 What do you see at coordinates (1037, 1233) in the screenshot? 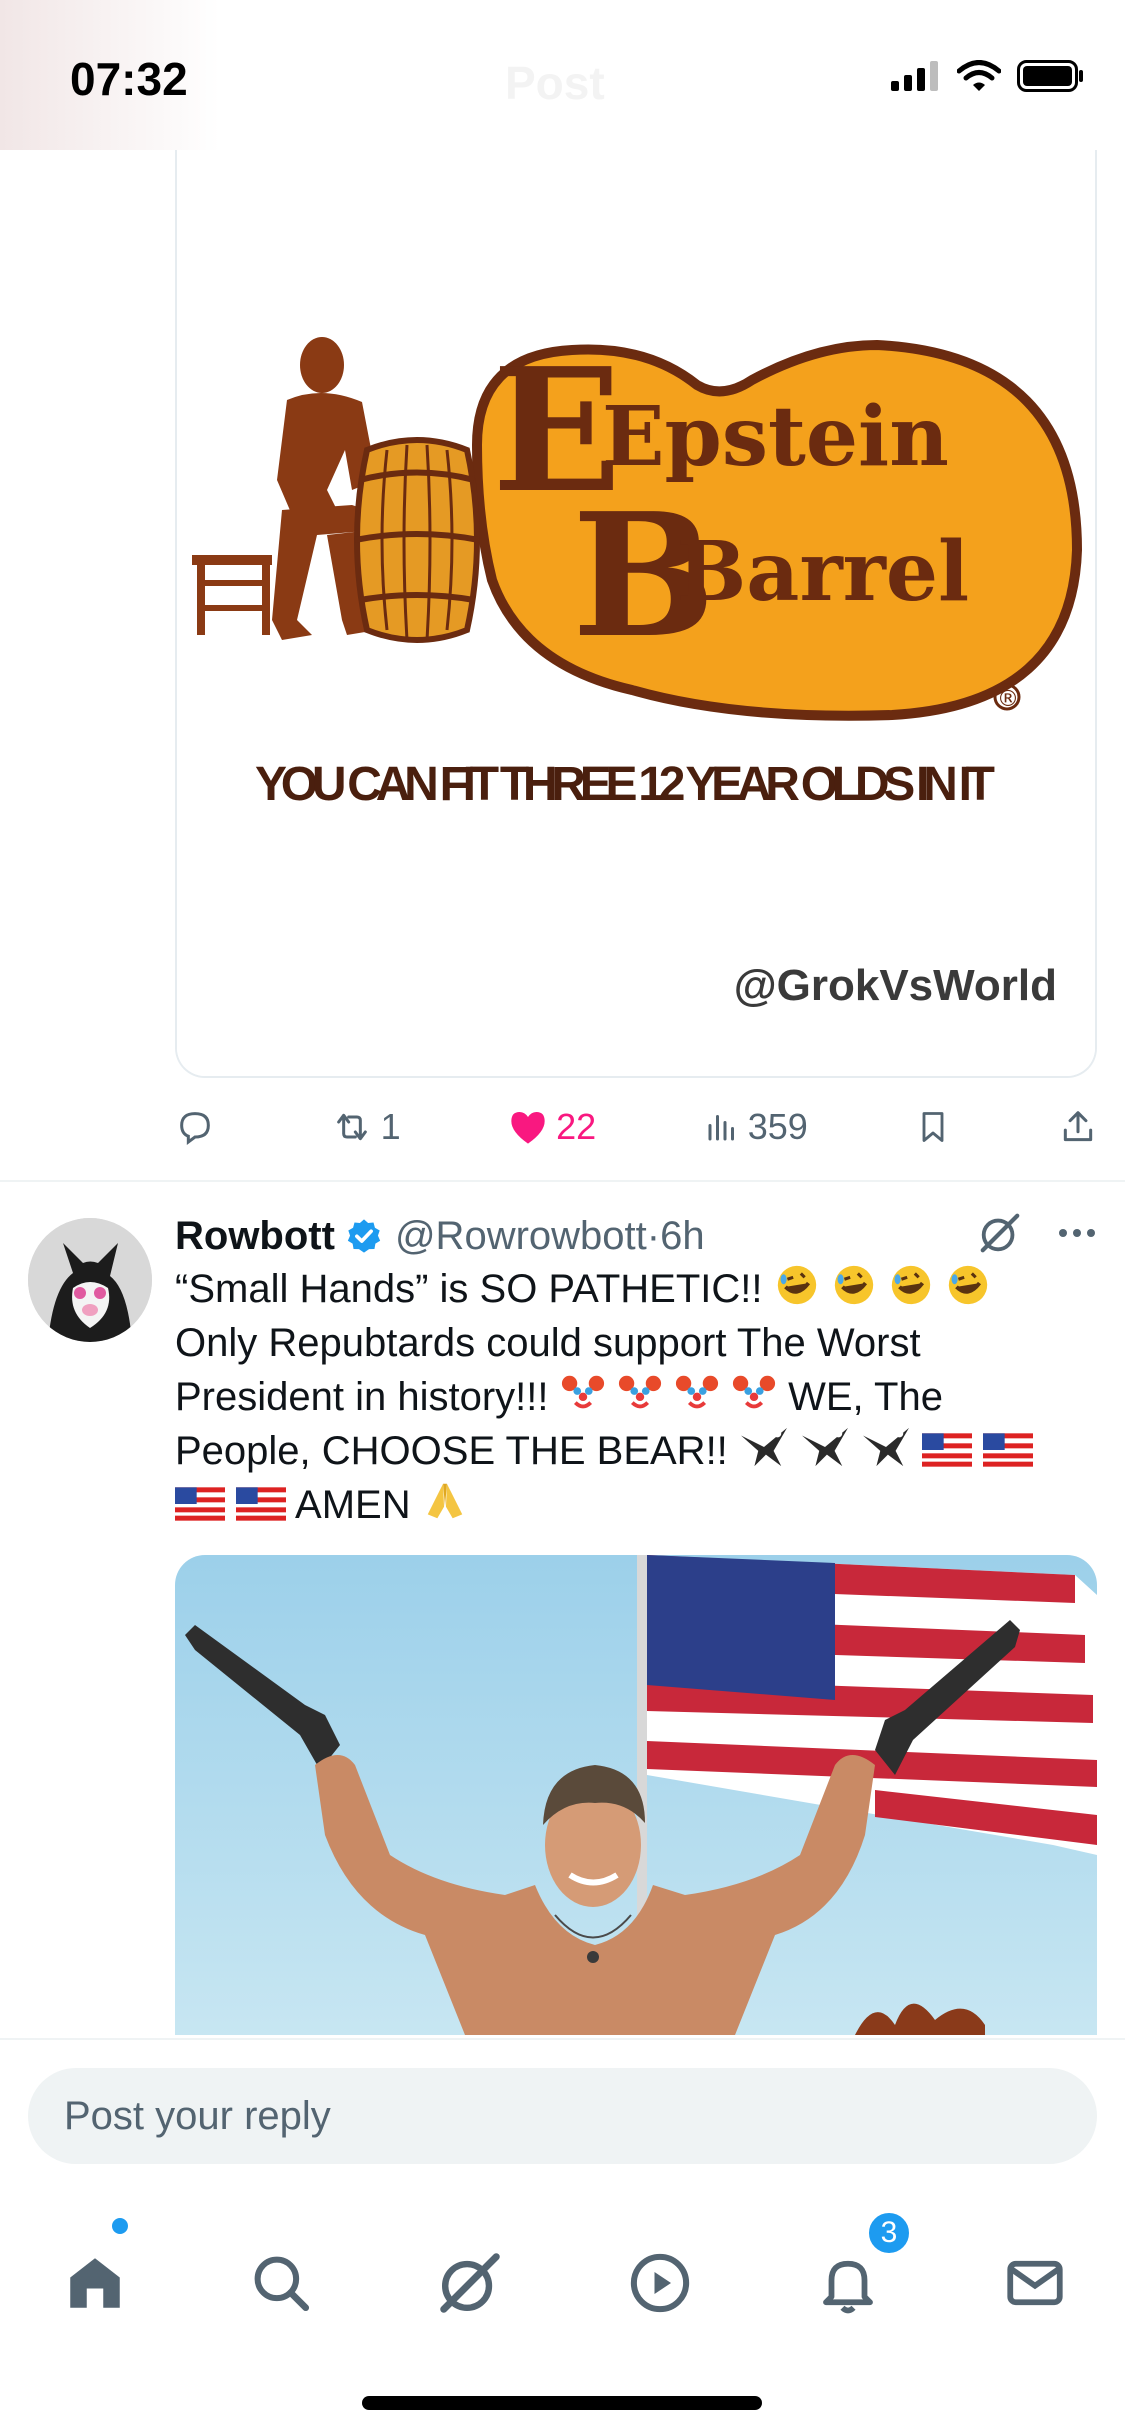
I see `post-header-actions` at bounding box center [1037, 1233].